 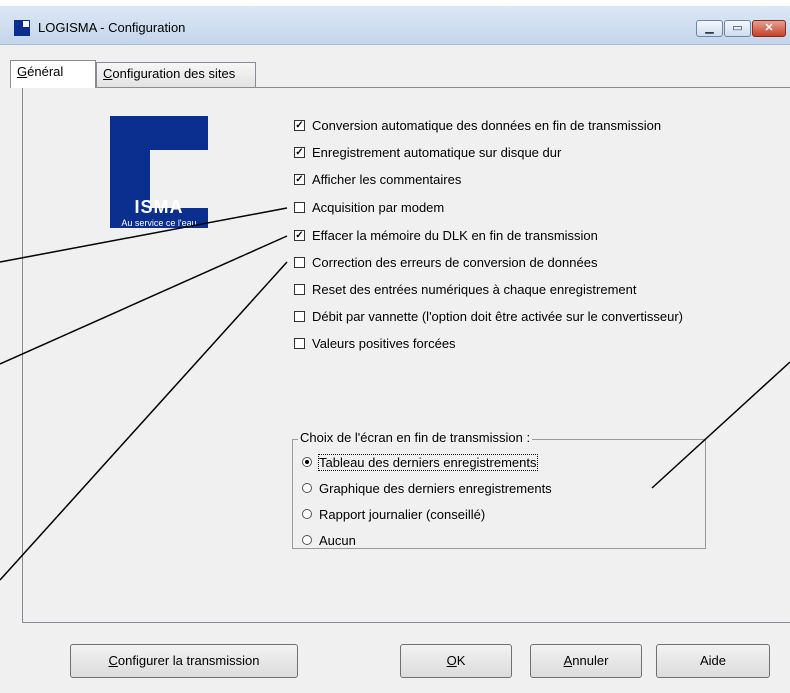 I want to click on radio-label: Tableau des derniers enregistrements, so click(x=428, y=462).